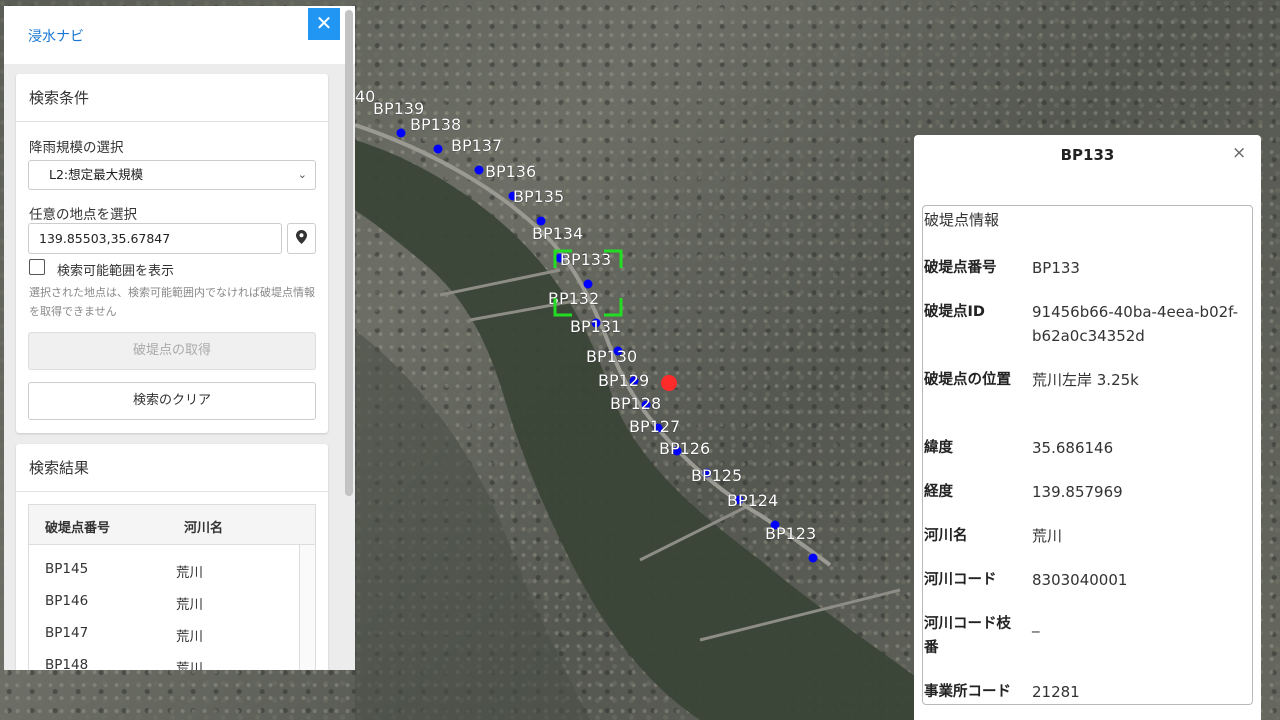 Image resolution: width=1280 pixels, height=720 pixels. Describe the element at coordinates (307, 607) in the screenshot. I see `table-scrollbar` at that location.